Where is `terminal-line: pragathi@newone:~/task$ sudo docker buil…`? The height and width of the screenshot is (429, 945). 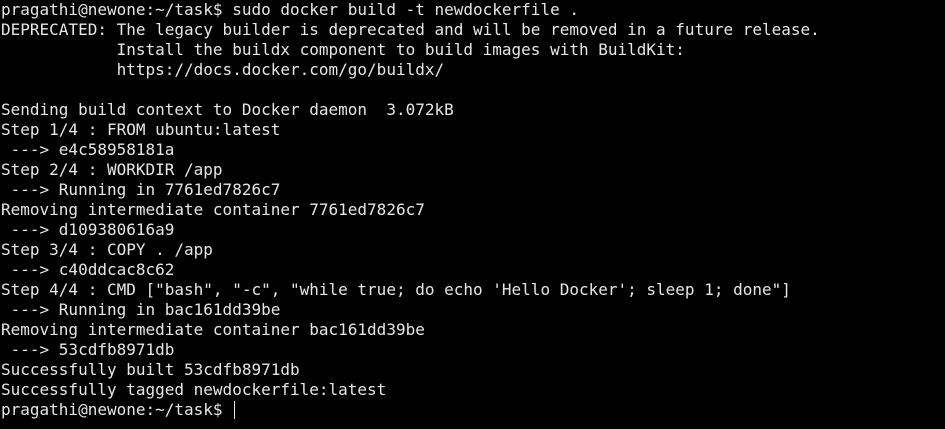 terminal-line: pragathi@newone:~/task$ sudo docker buil… is located at coordinates (290, 9).